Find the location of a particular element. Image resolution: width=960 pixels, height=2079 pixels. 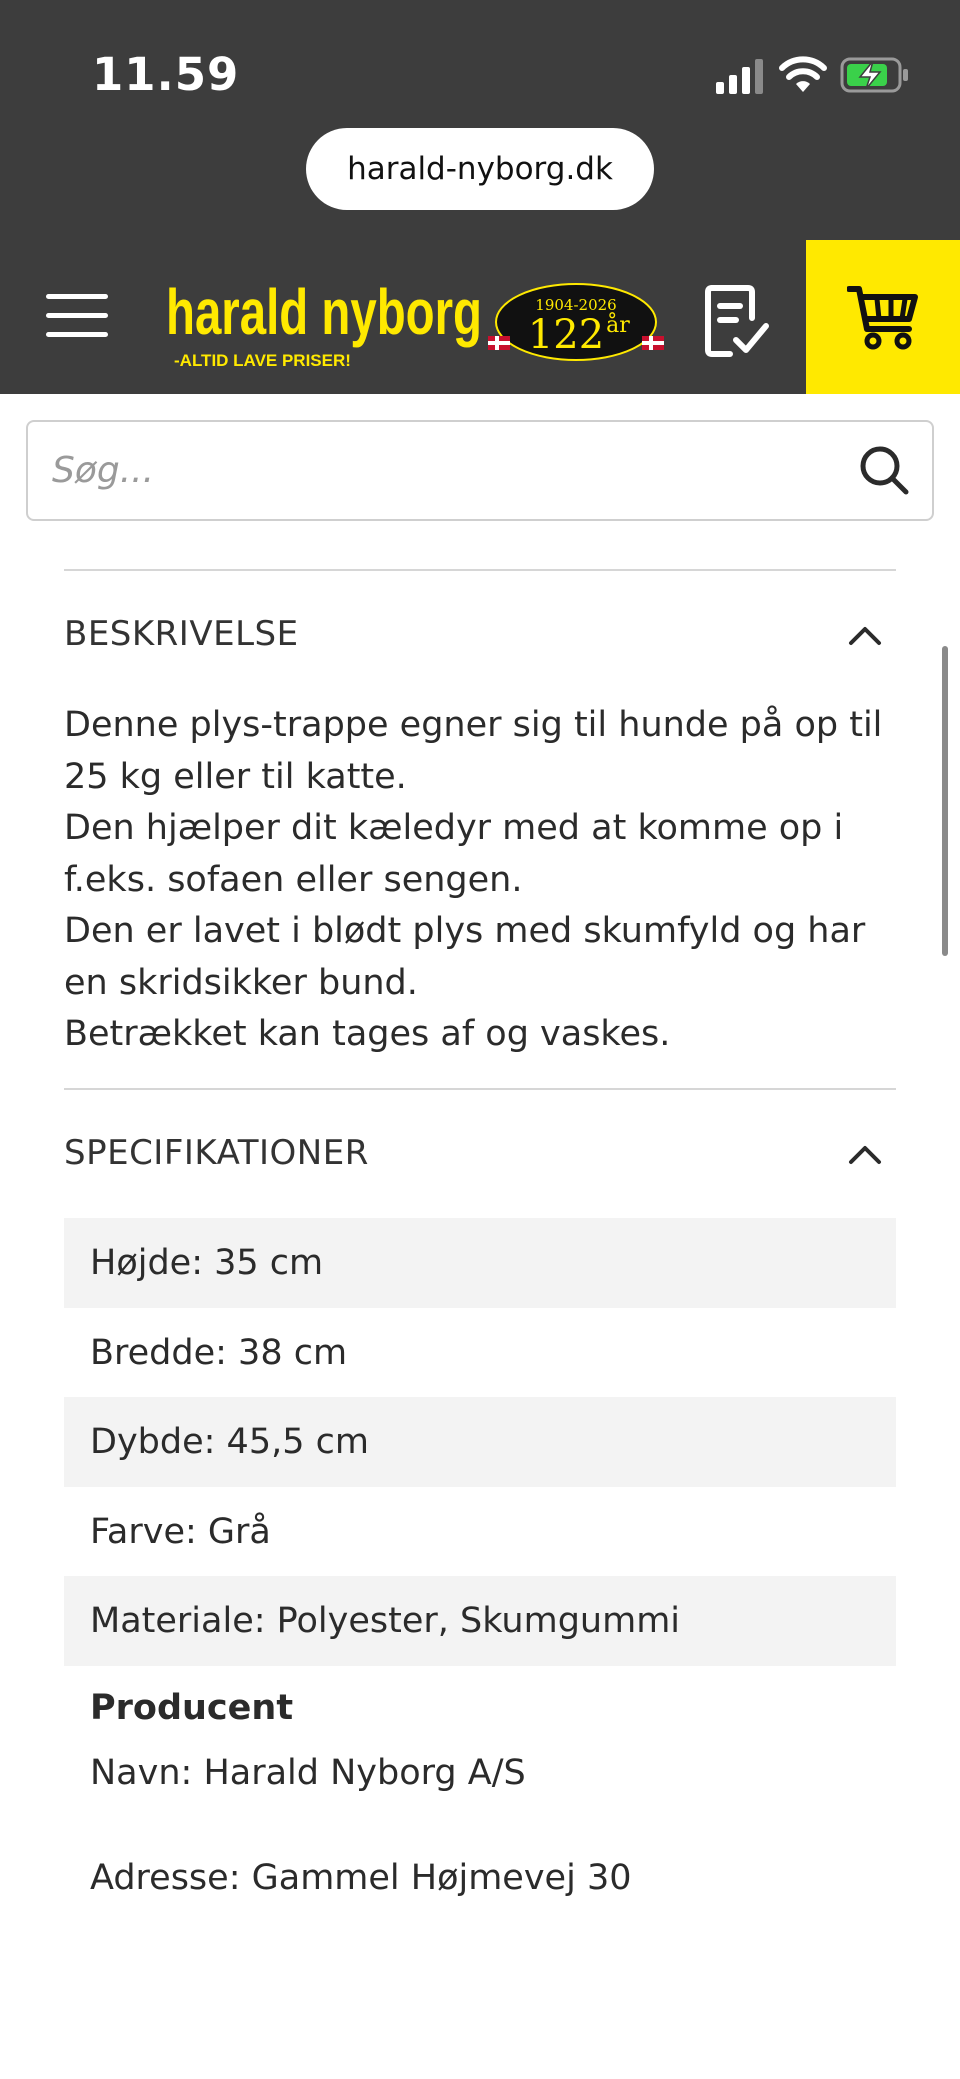

description-title: BESKRIVELSE is located at coordinates (181, 634).